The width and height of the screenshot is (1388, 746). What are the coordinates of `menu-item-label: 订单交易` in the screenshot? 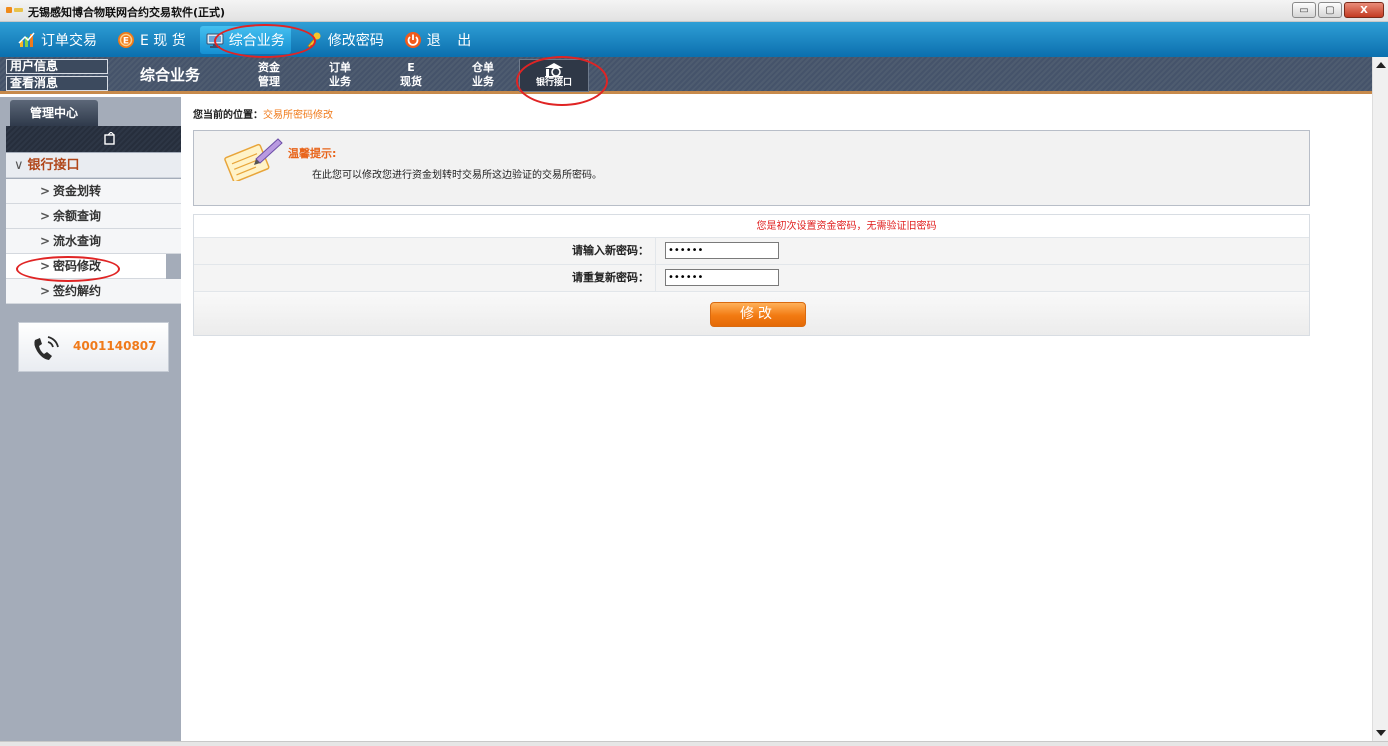 It's located at (69, 40).